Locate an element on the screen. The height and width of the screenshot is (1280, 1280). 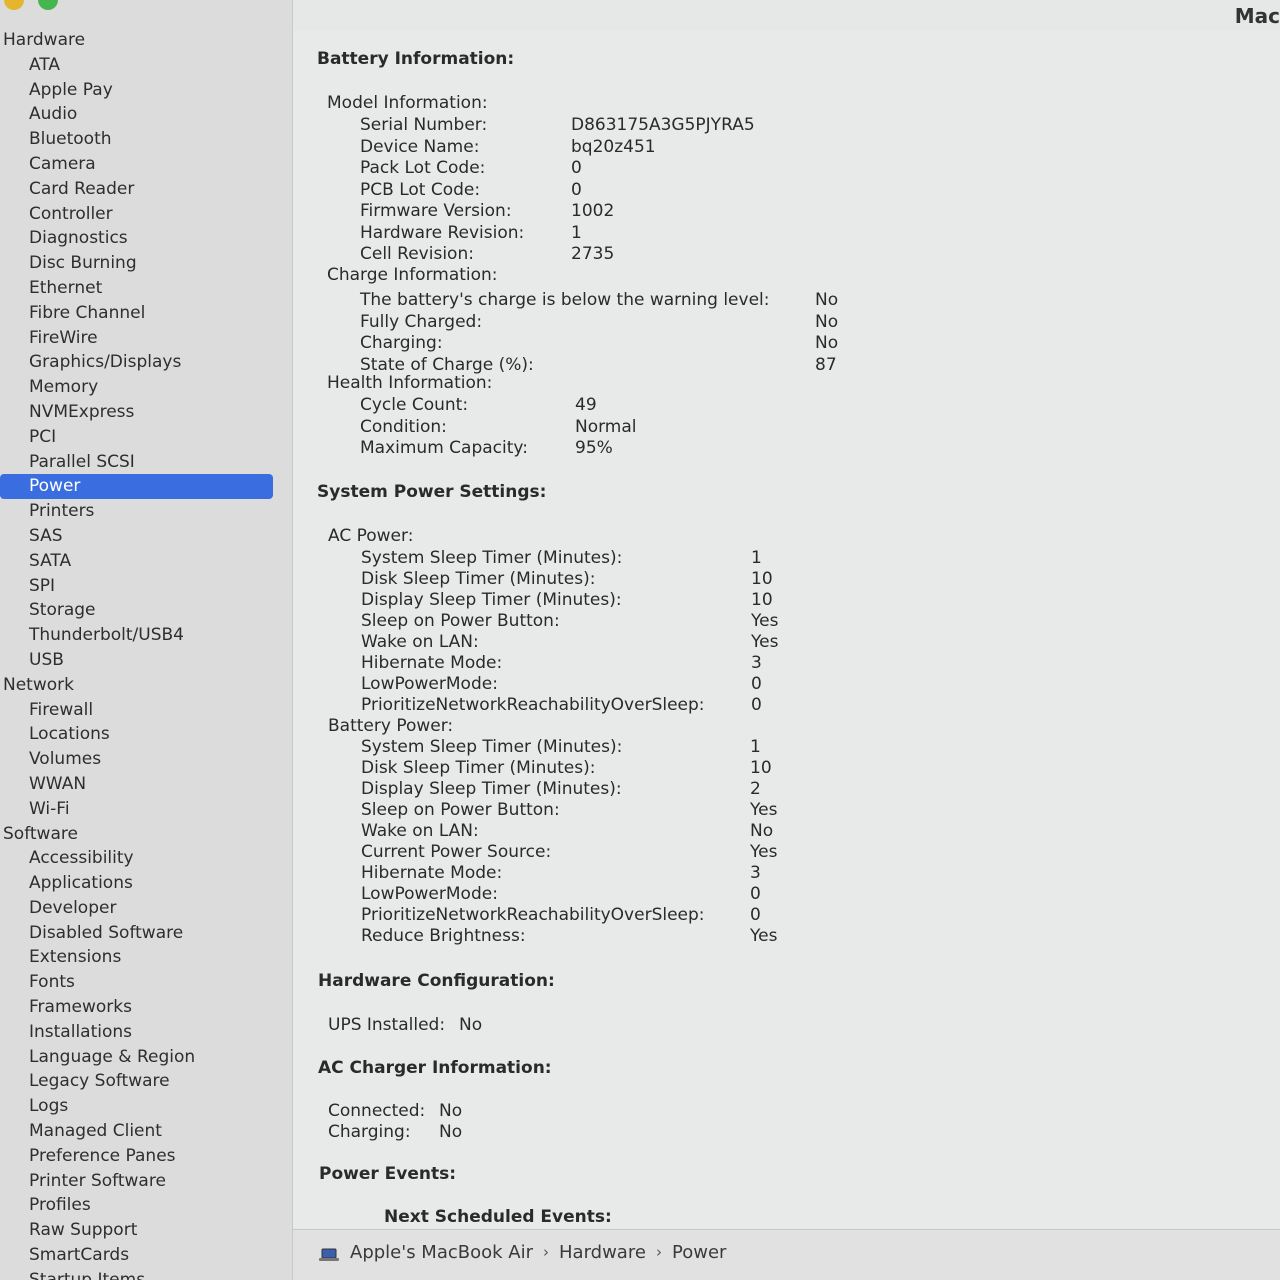
minimize-button is located at coordinates (14, 5).